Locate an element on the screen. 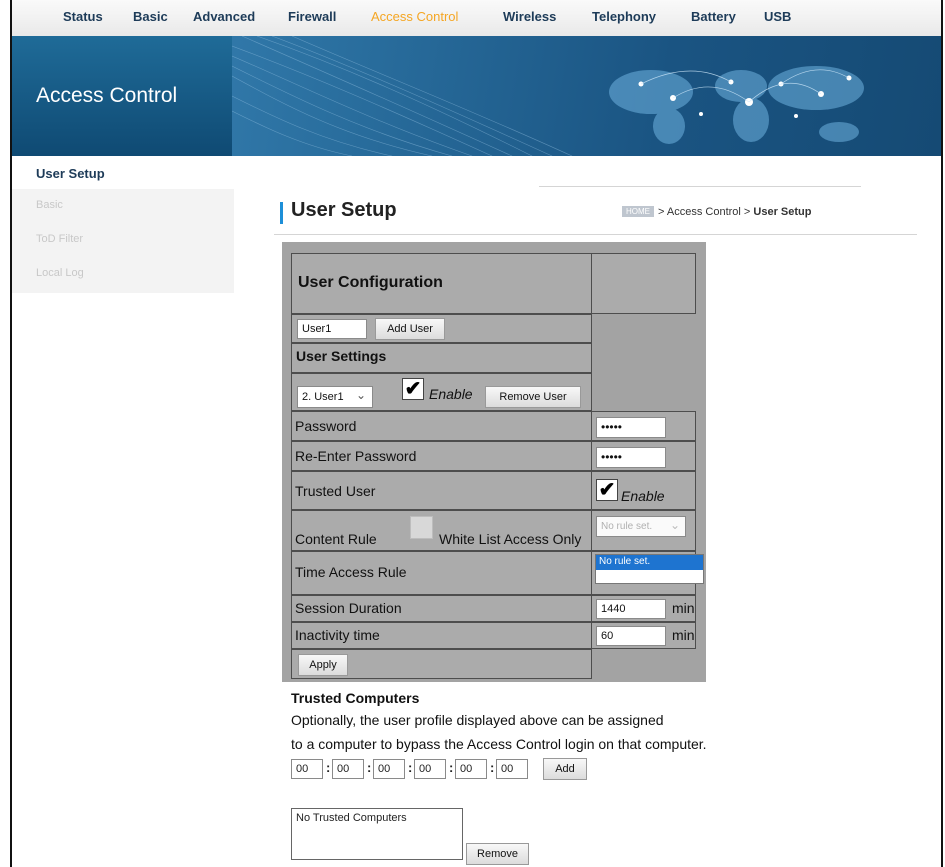  config-header-right is located at coordinates (644, 283).